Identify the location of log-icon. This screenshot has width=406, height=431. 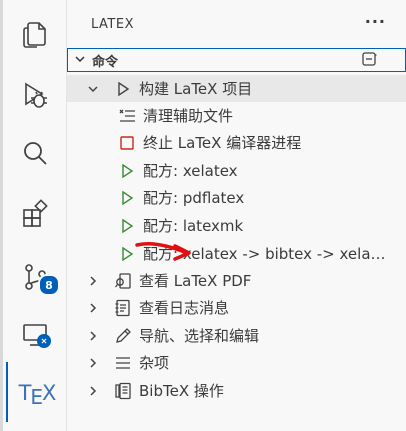
(123, 308).